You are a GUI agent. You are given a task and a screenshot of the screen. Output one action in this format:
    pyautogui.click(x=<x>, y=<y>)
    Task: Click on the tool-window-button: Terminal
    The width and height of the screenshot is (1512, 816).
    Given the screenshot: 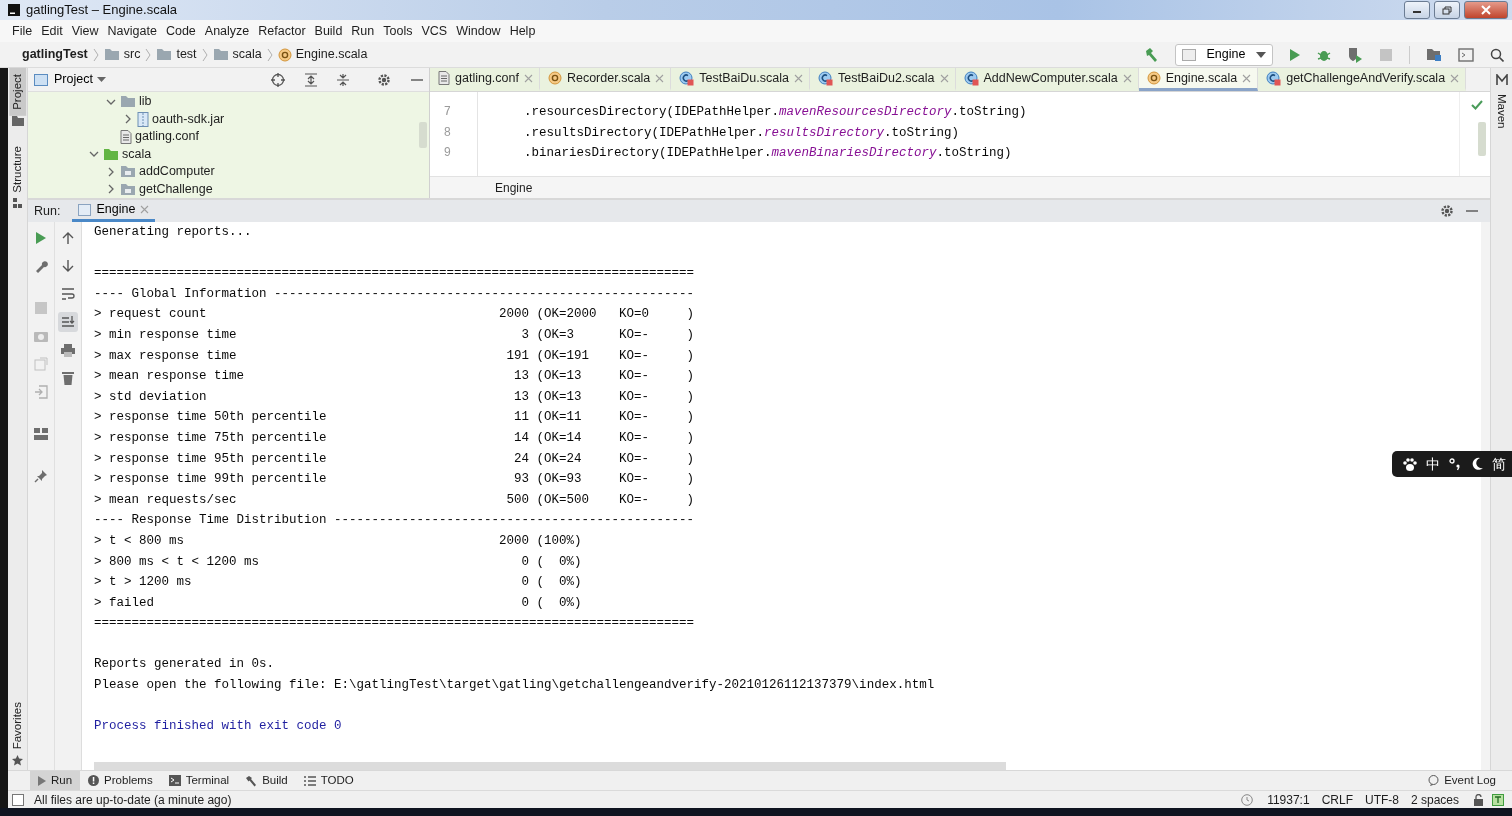 What is the action you would take?
    pyautogui.click(x=199, y=780)
    